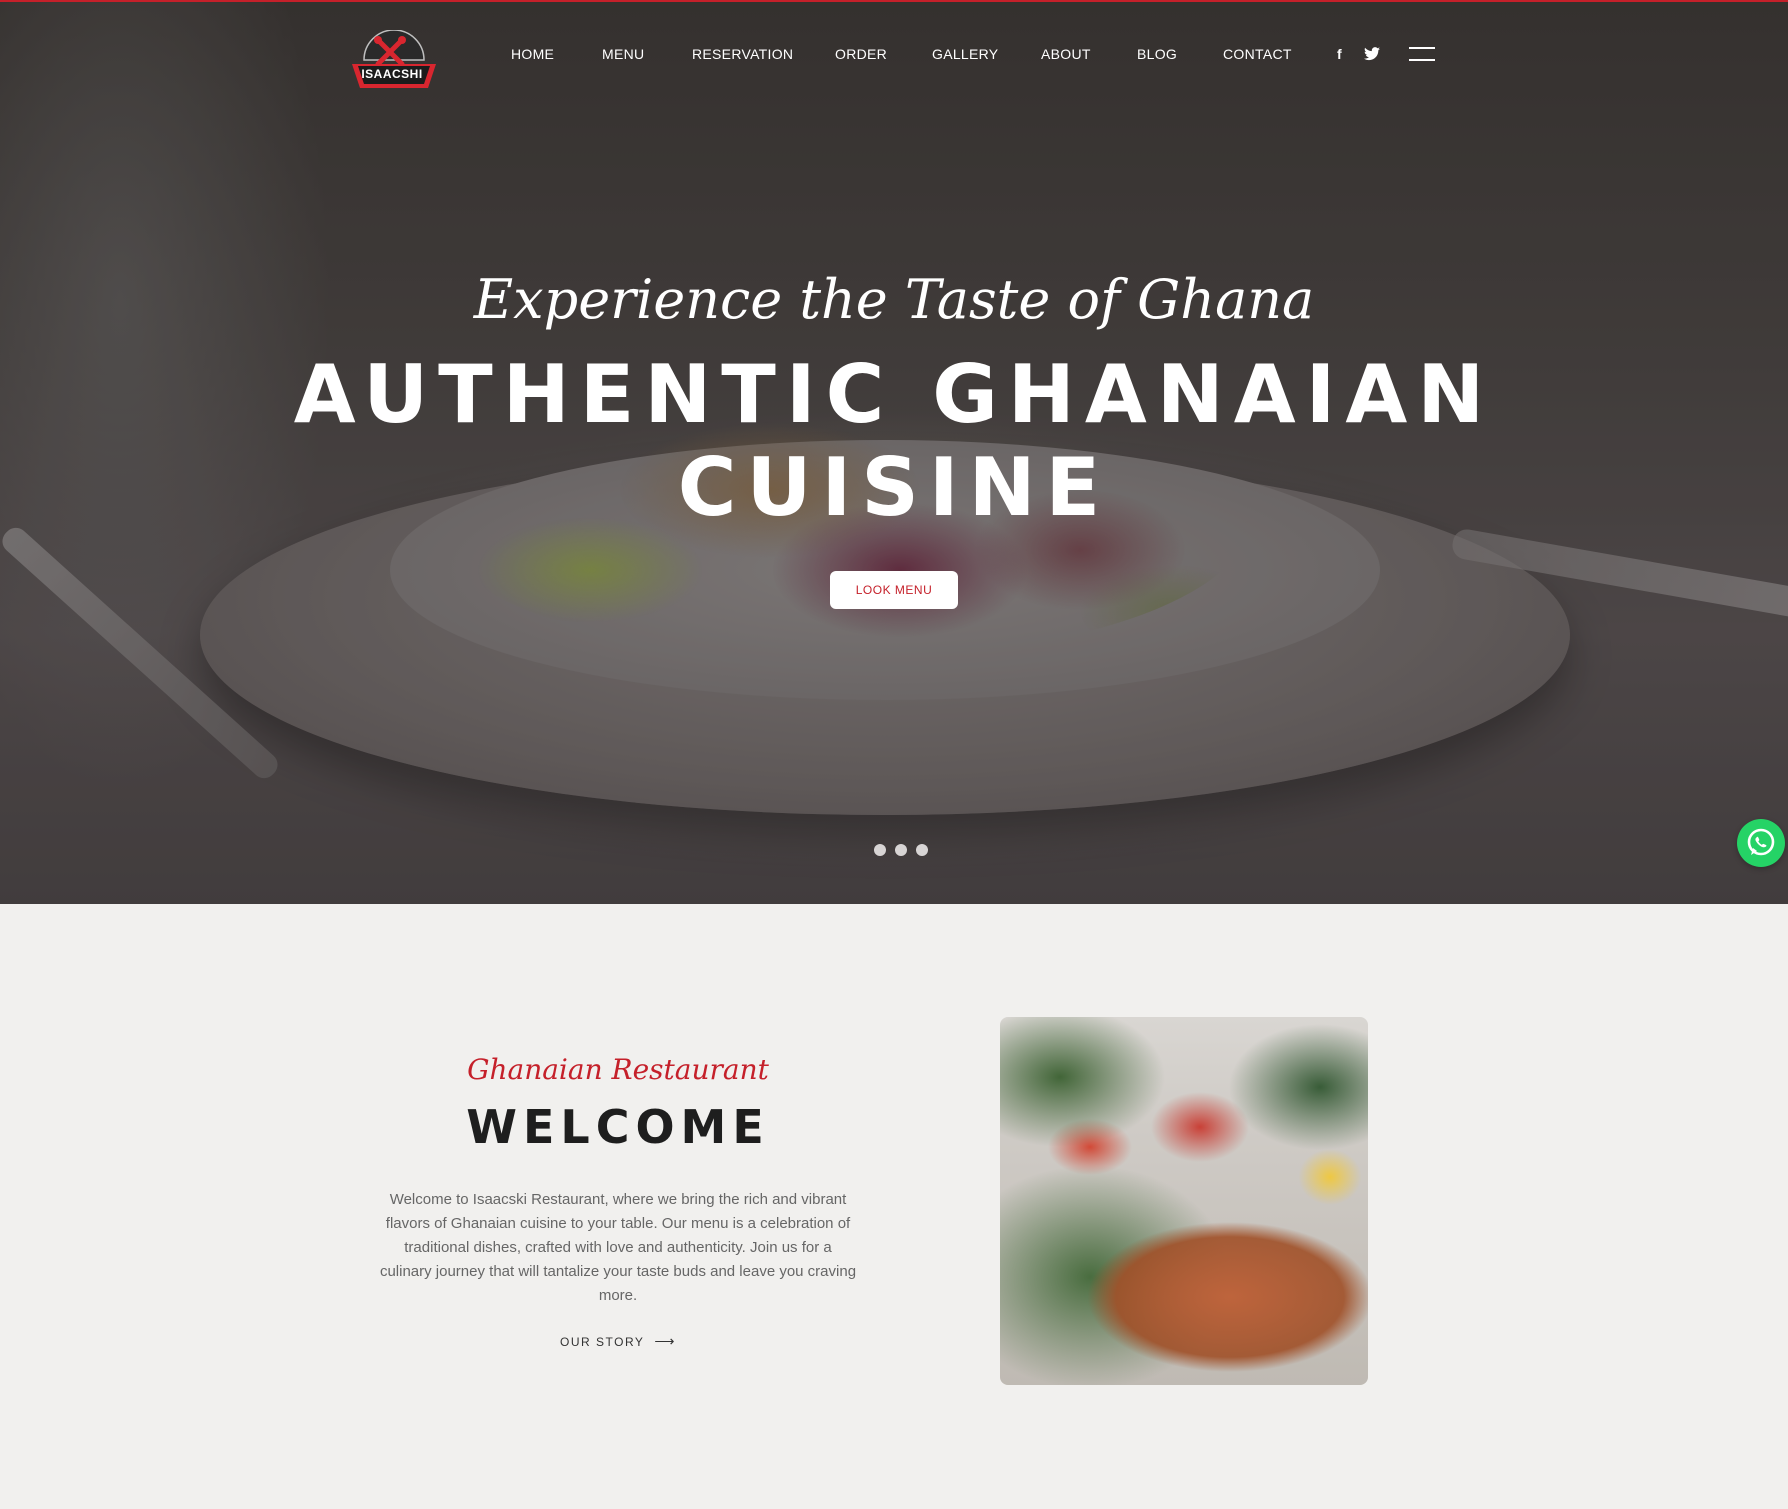 This screenshot has height=1509, width=1788. I want to click on nav-home: HOME, so click(532, 54).